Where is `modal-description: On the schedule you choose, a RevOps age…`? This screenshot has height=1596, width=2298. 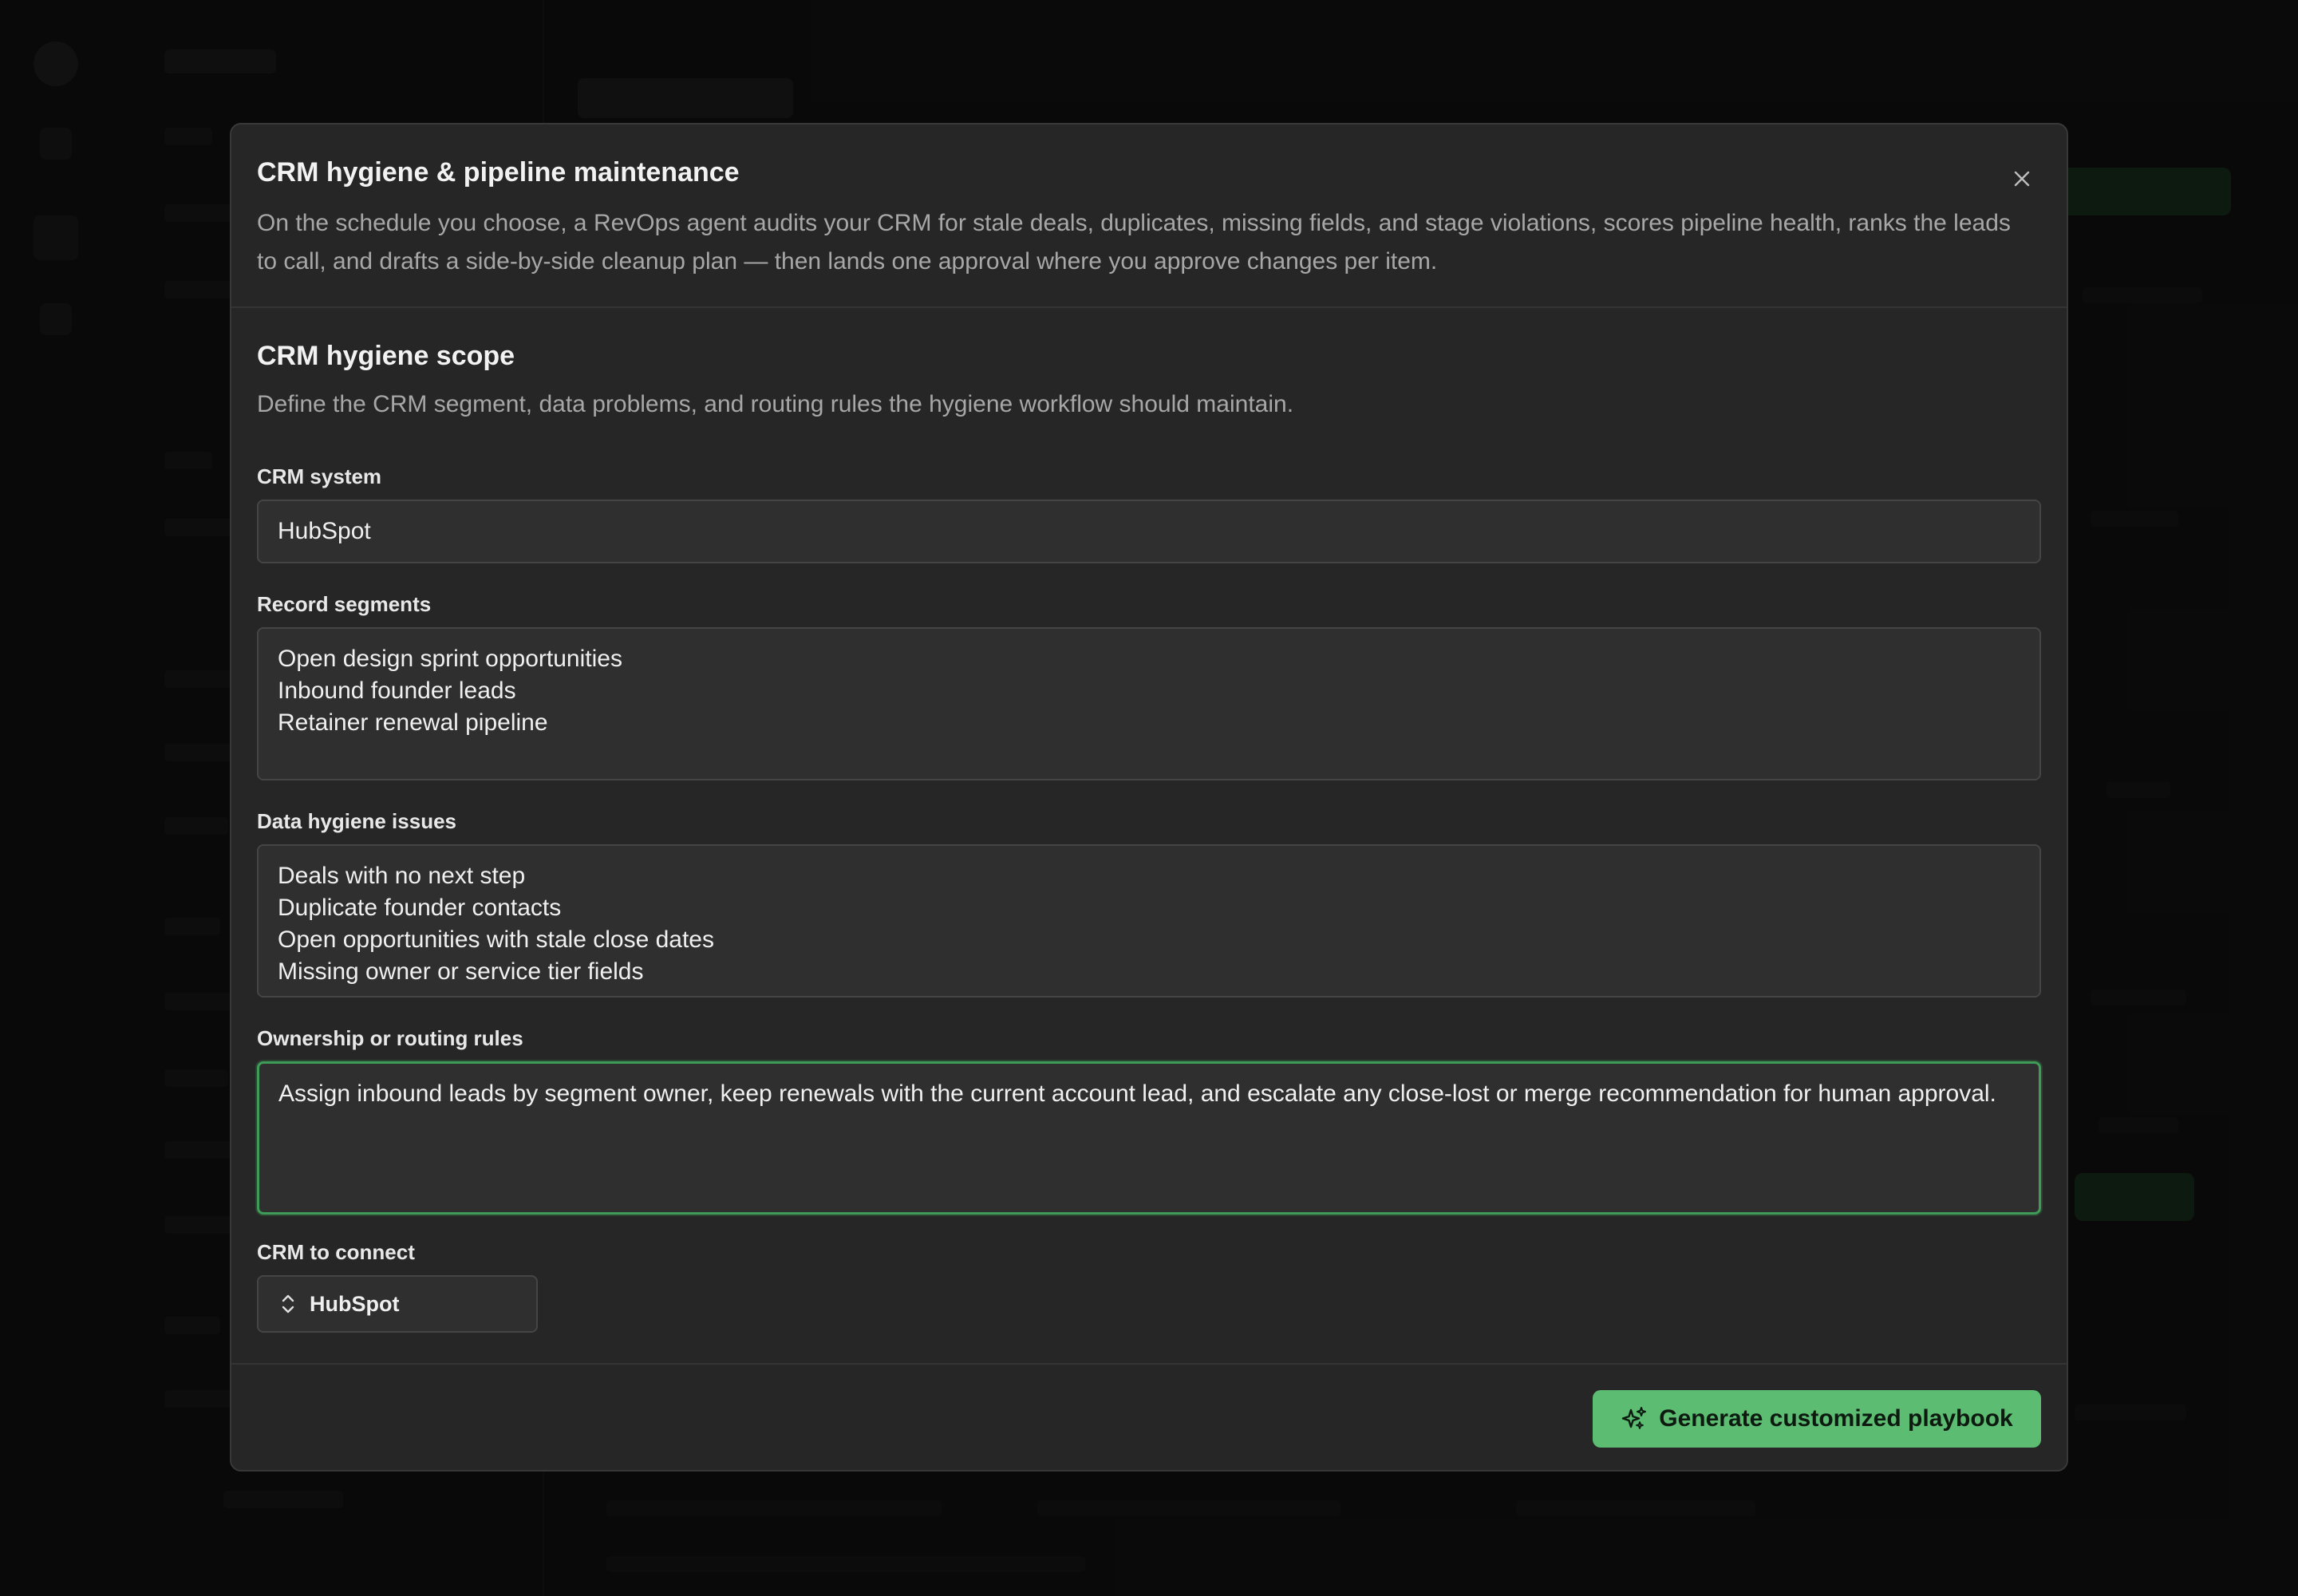
modal-description: On the schedule you choose, a RevOps age… is located at coordinates (1134, 242).